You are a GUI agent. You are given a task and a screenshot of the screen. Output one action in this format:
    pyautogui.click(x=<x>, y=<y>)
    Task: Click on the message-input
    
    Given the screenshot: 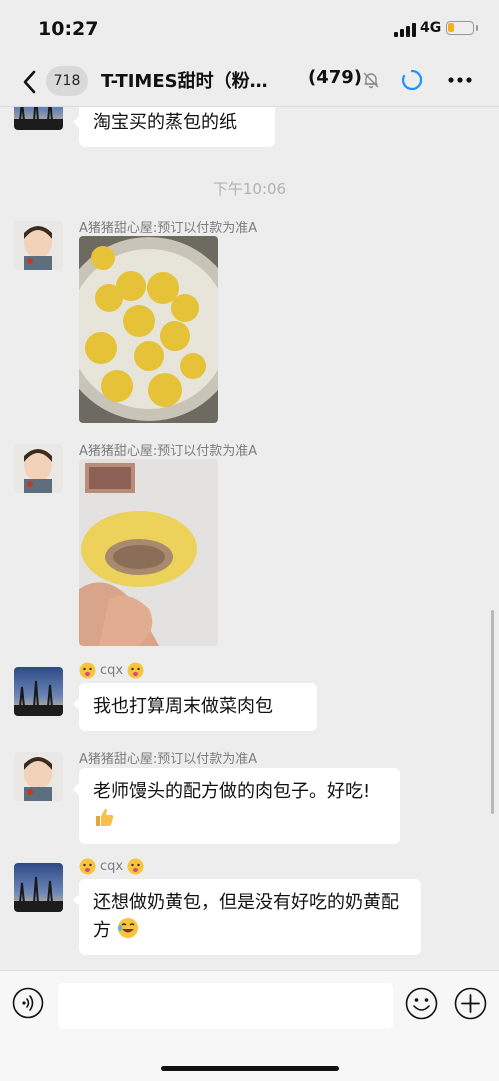 What is the action you would take?
    pyautogui.click(x=225, y=1006)
    